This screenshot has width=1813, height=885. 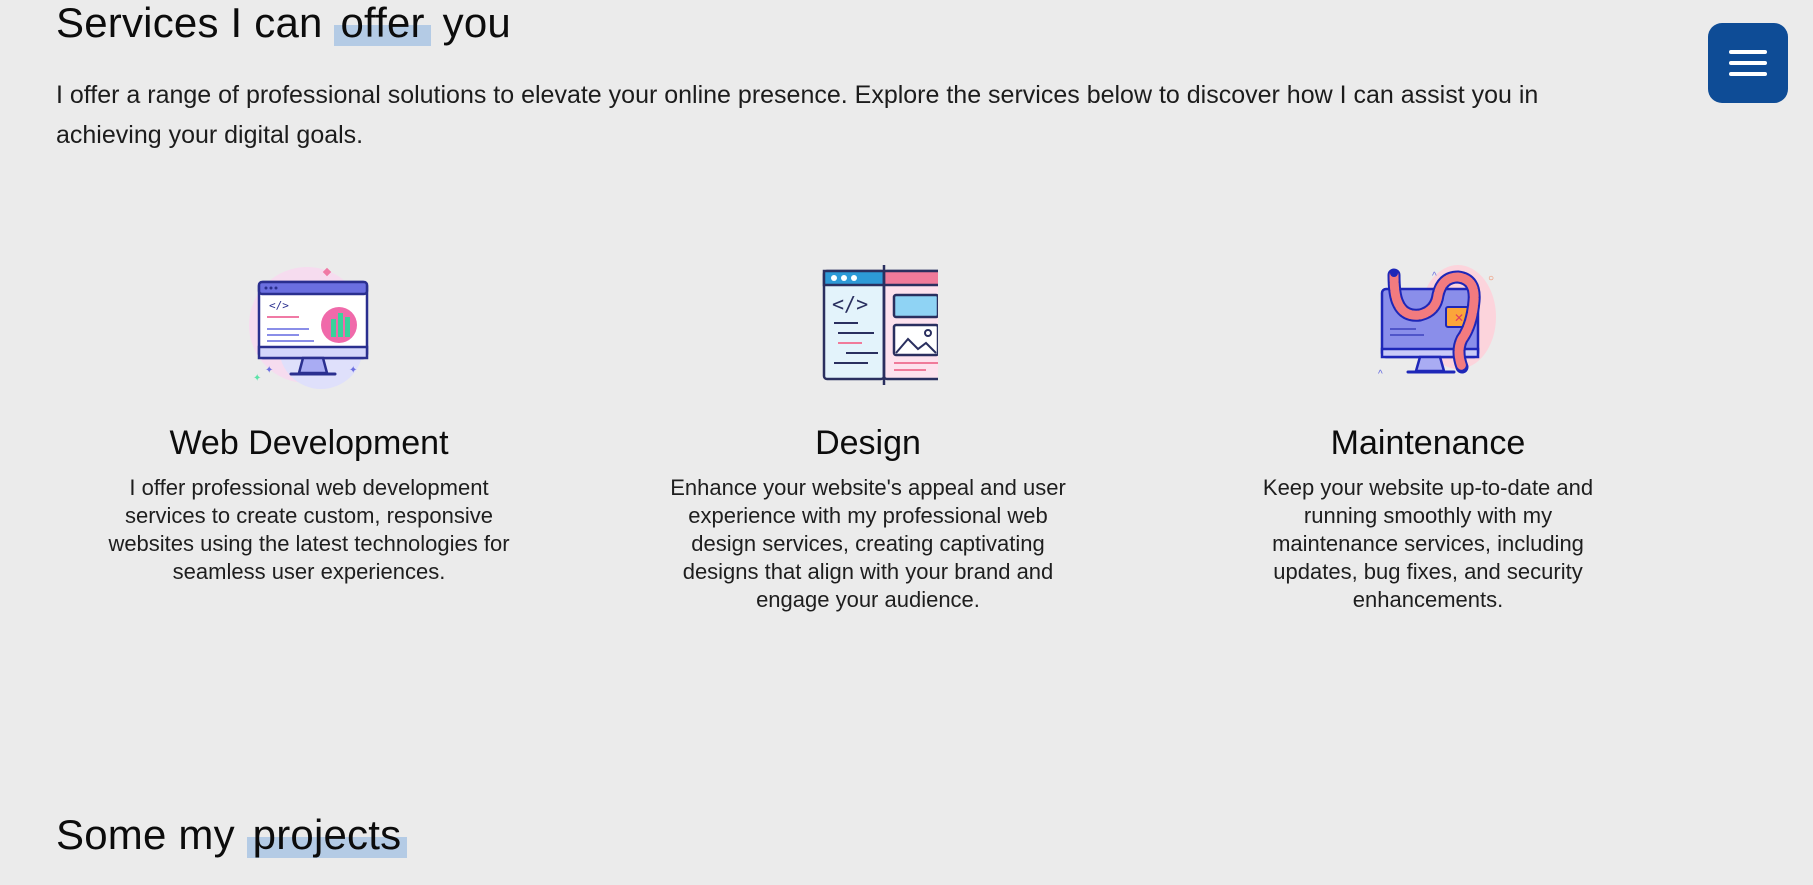 I want to click on services-heading-end: you, so click(x=476, y=23).